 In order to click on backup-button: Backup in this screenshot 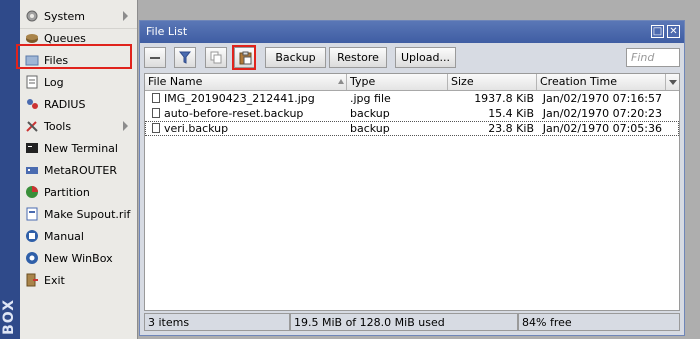, I will do `click(295, 57)`.